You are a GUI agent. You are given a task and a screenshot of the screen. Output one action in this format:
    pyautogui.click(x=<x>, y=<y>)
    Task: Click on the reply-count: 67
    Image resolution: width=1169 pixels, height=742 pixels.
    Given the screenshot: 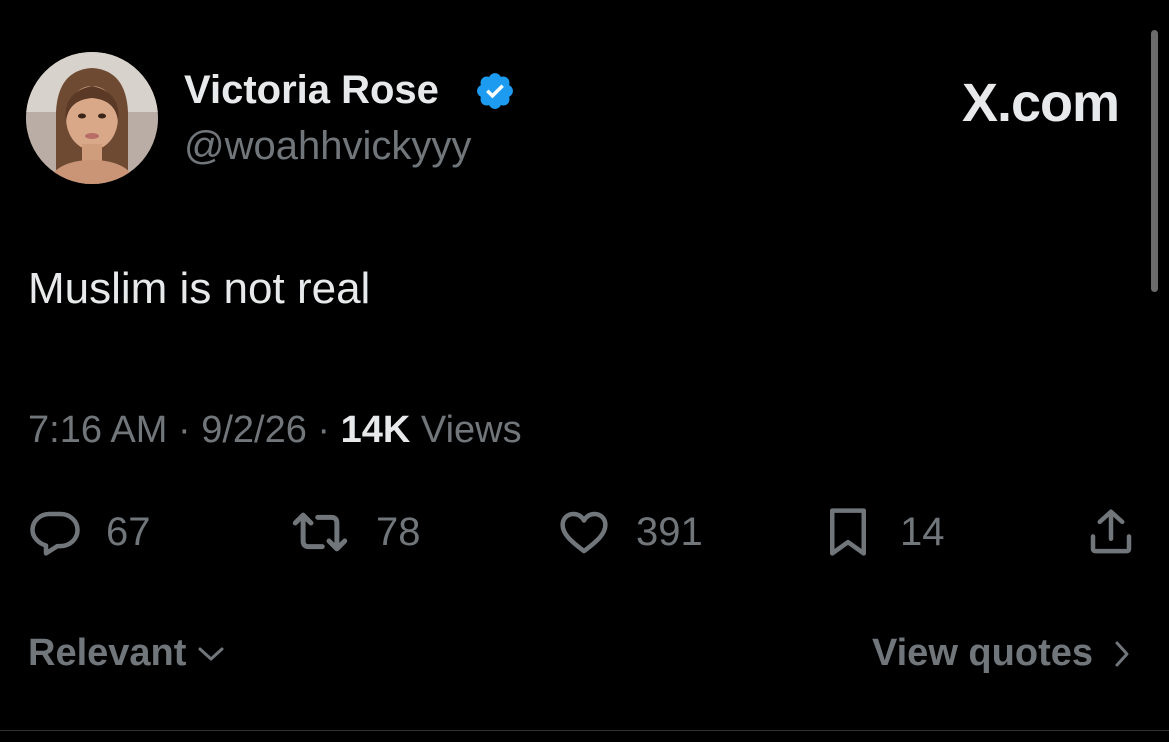 What is the action you would take?
    pyautogui.click(x=128, y=531)
    